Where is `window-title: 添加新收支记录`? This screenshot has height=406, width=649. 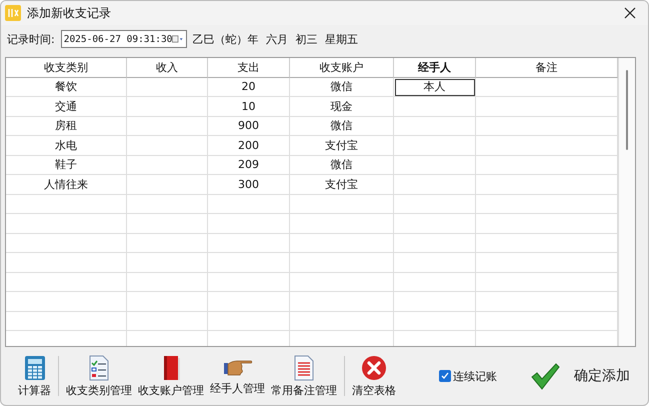
window-title: 添加新收支记录 is located at coordinates (69, 13).